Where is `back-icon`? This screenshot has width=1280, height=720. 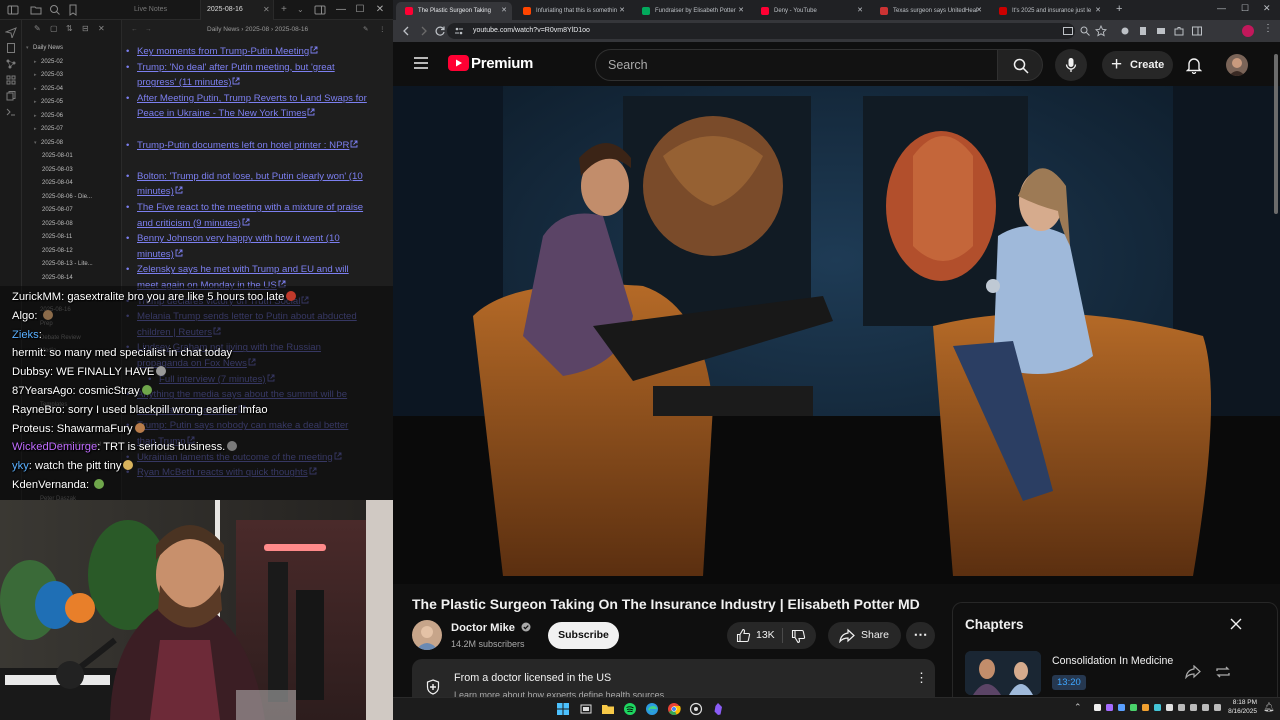 back-icon is located at coordinates (406, 31).